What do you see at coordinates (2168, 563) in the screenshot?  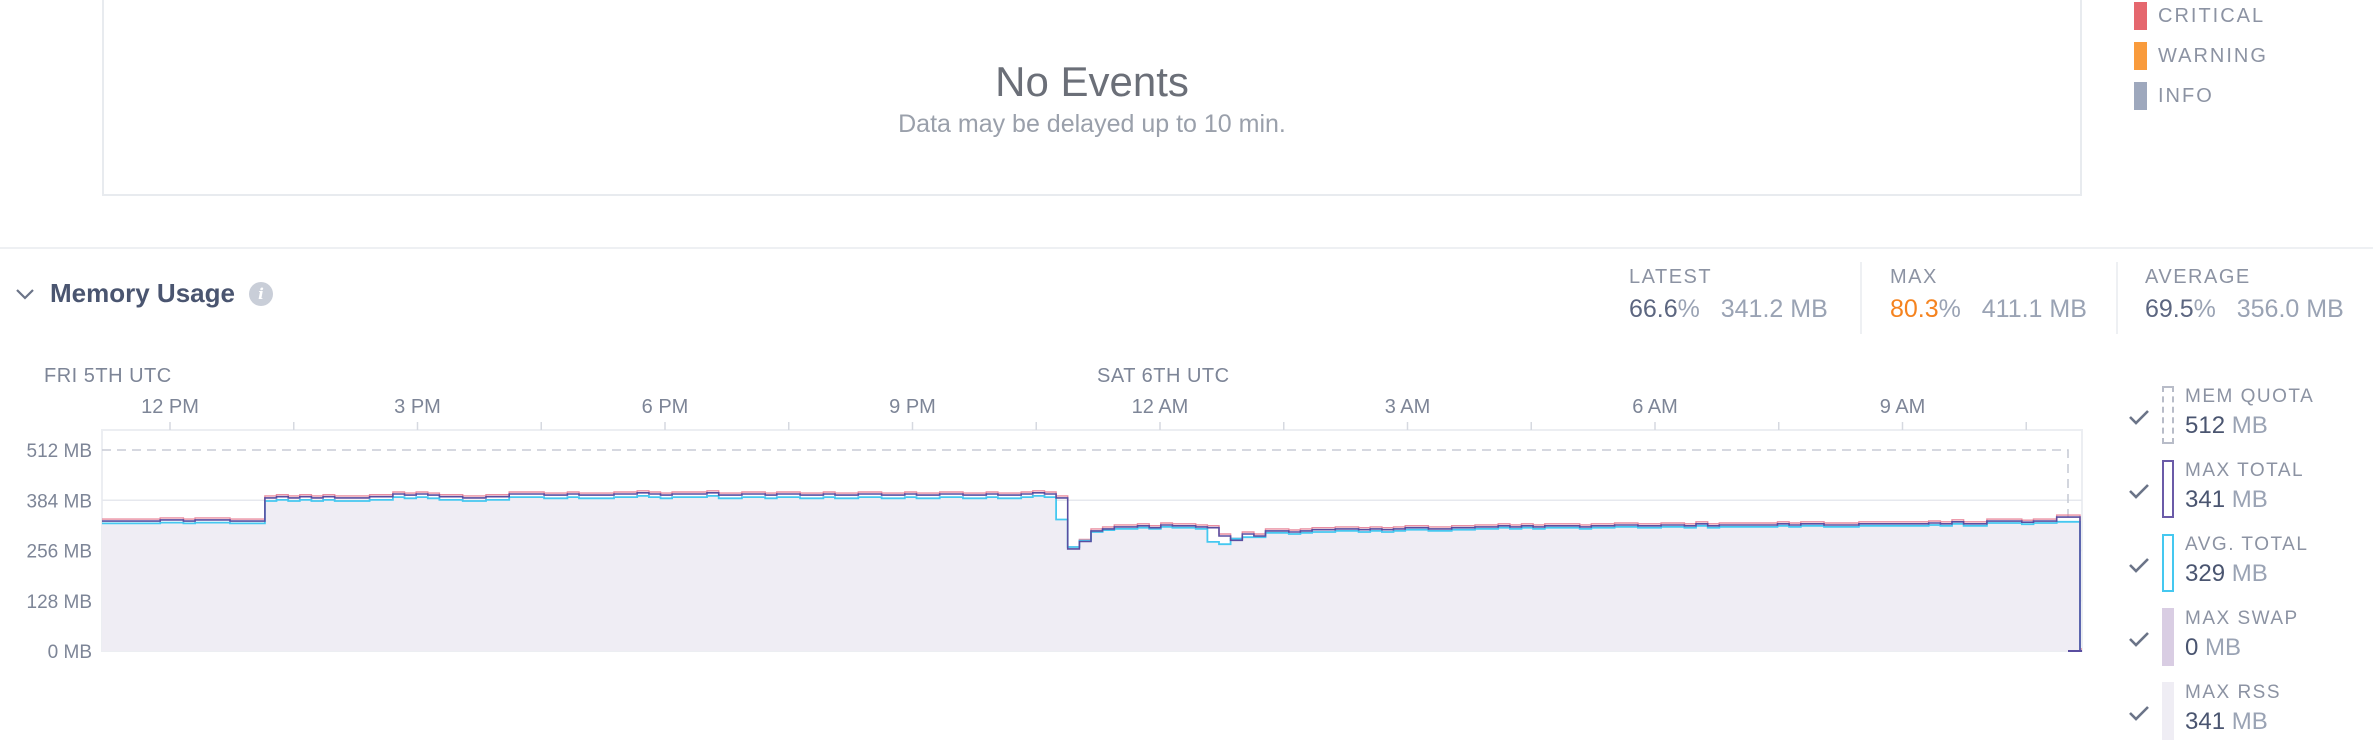 I see `avg-total-swatch` at bounding box center [2168, 563].